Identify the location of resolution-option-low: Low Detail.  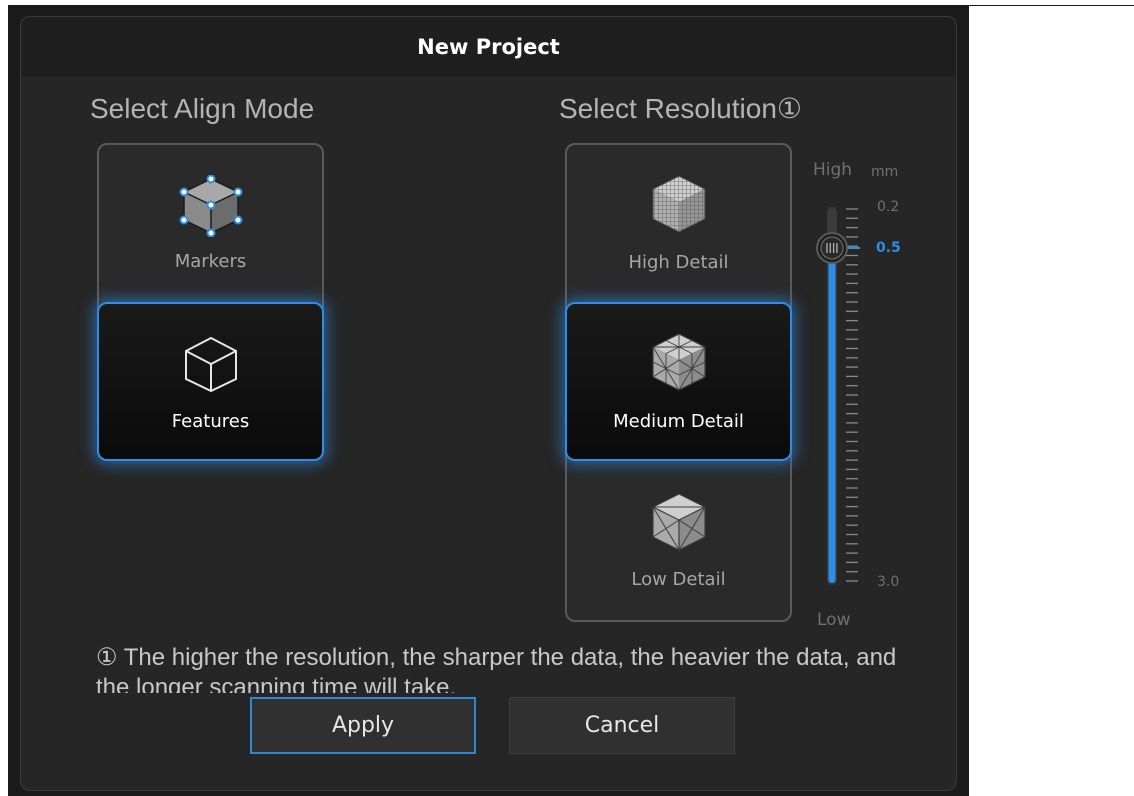
(678, 541).